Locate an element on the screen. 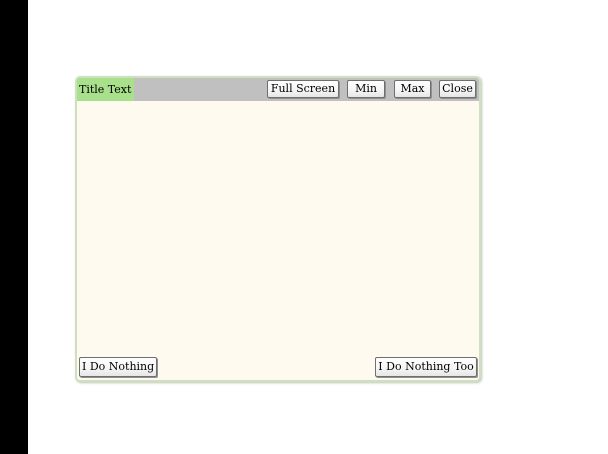  window-titlebar: Title Text Full Screen Min Max Close is located at coordinates (278, 89).